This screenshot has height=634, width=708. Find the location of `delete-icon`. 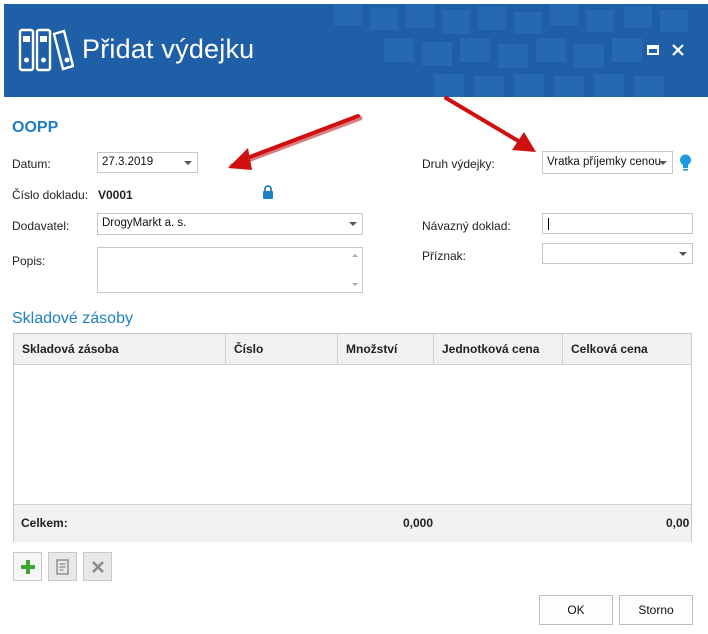

delete-icon is located at coordinates (98, 567).